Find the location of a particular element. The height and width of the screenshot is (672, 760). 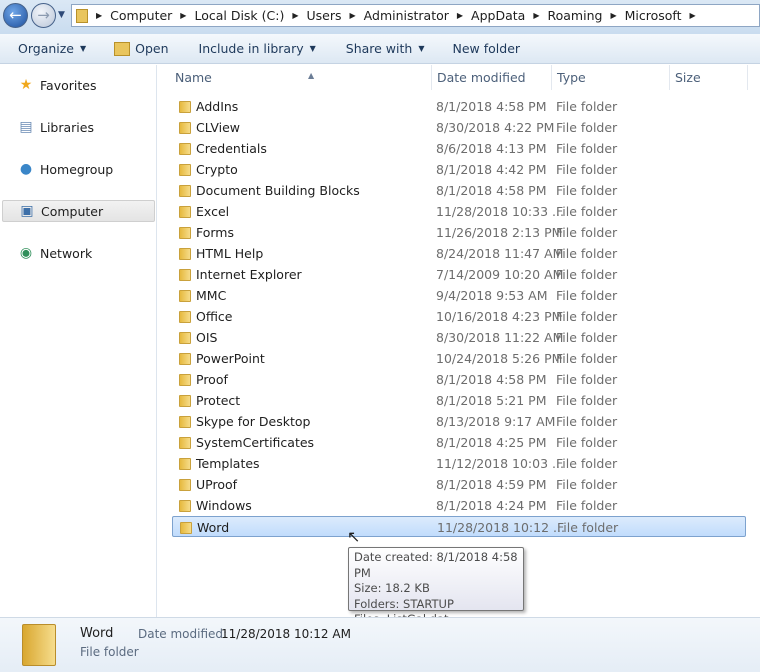

back-button: ← is located at coordinates (15, 15).